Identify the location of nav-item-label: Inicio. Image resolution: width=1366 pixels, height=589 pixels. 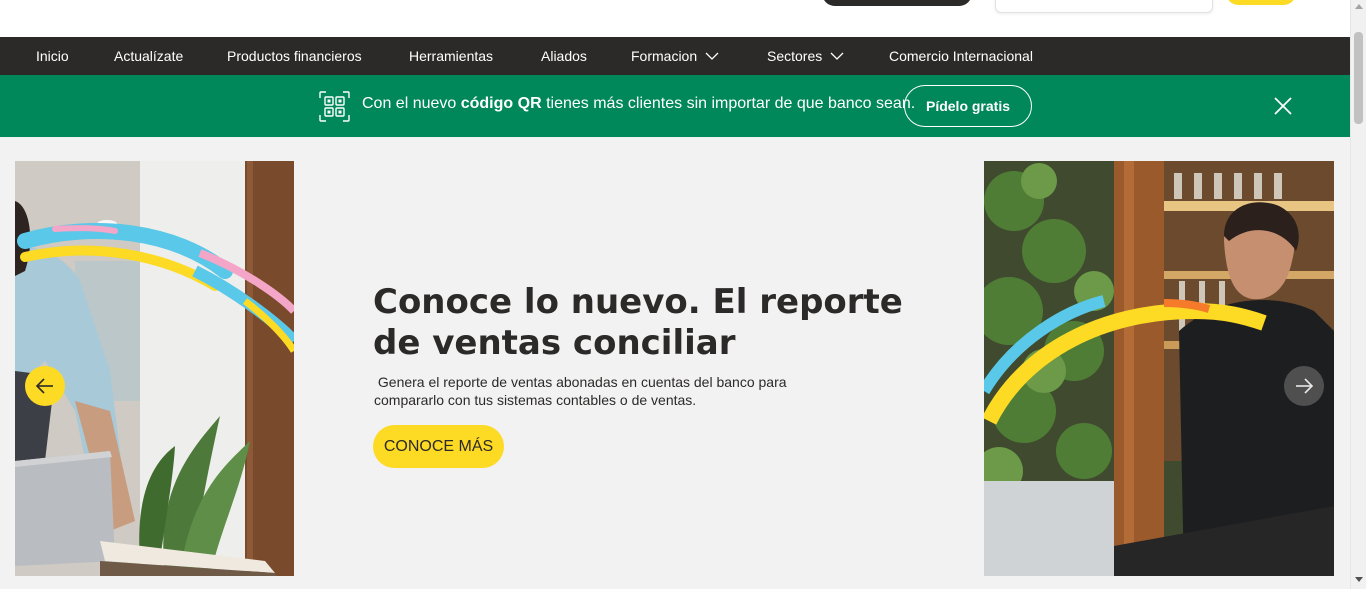
(52, 56).